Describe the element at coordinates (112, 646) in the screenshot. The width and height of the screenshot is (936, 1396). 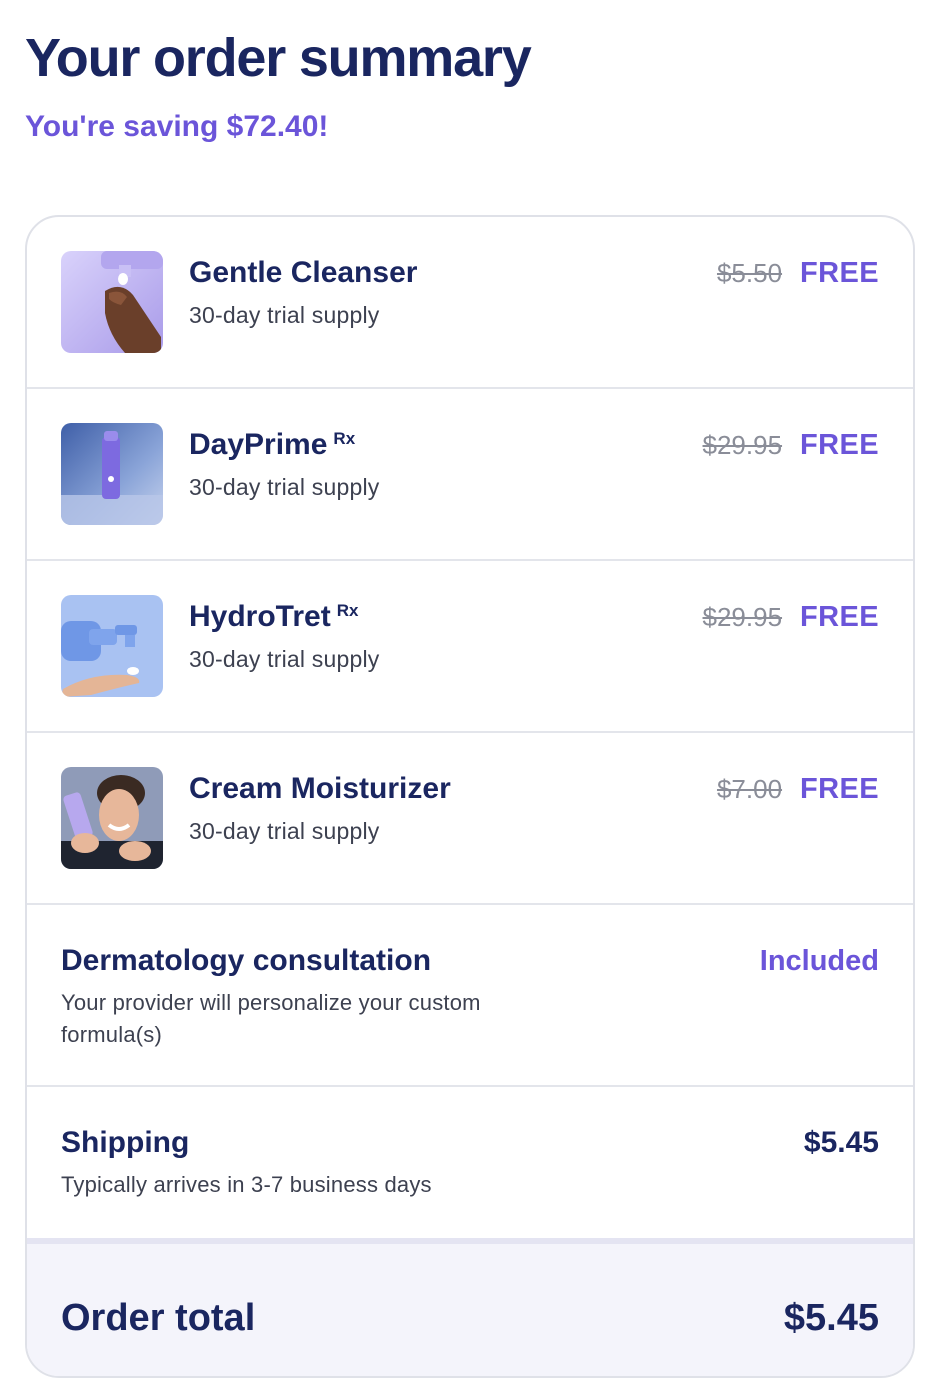
I see `product-image-hydrotret` at that location.